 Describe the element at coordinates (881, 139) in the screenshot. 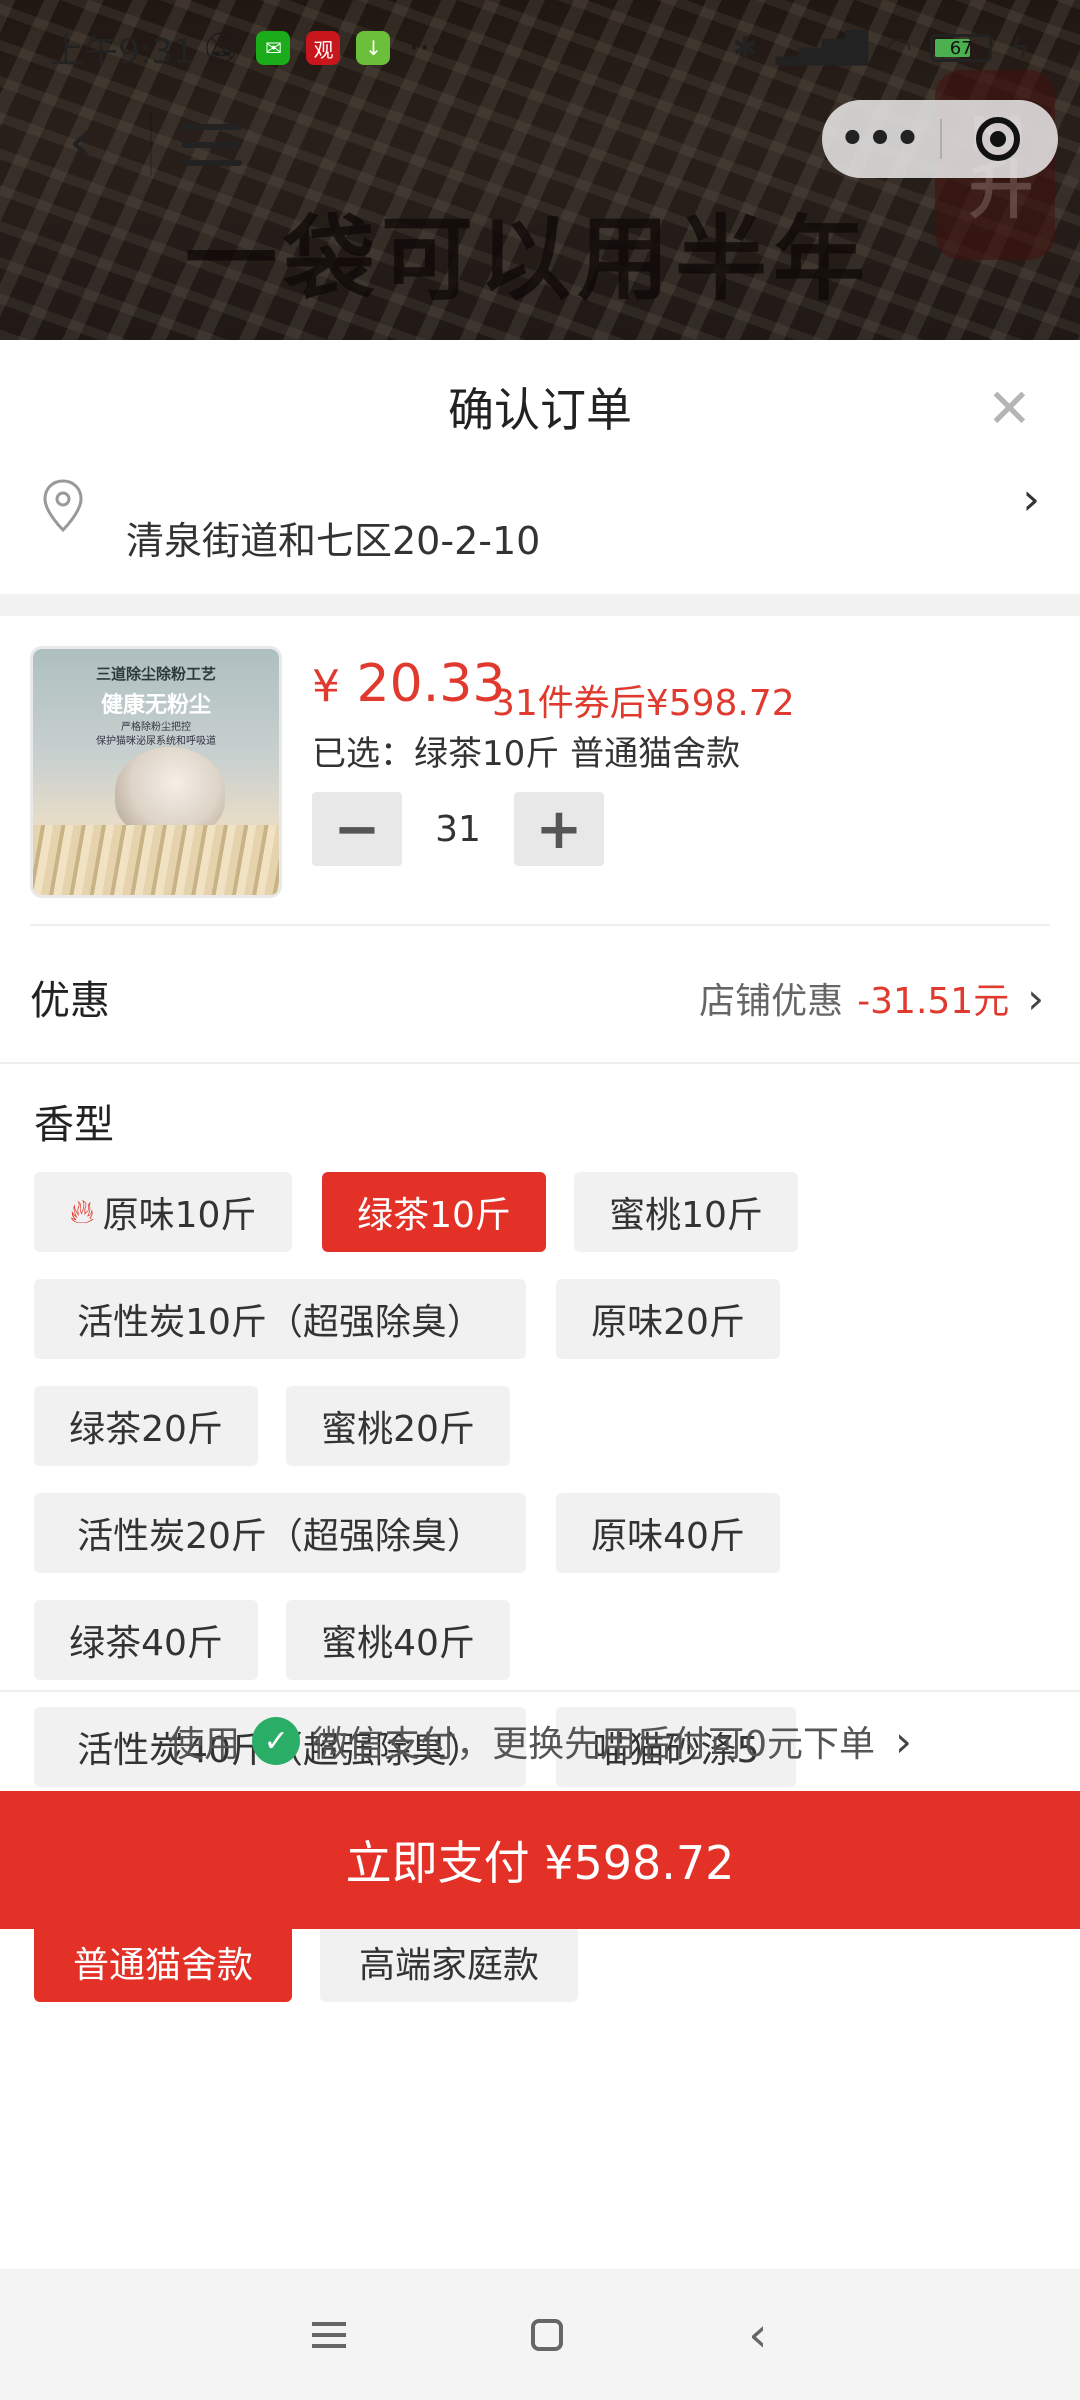

I see `more-options-button: •••` at that location.